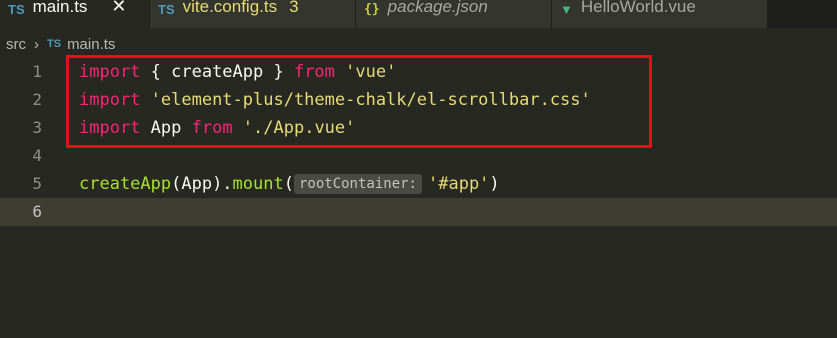  I want to click on close-icon: ✕, so click(118, 8).